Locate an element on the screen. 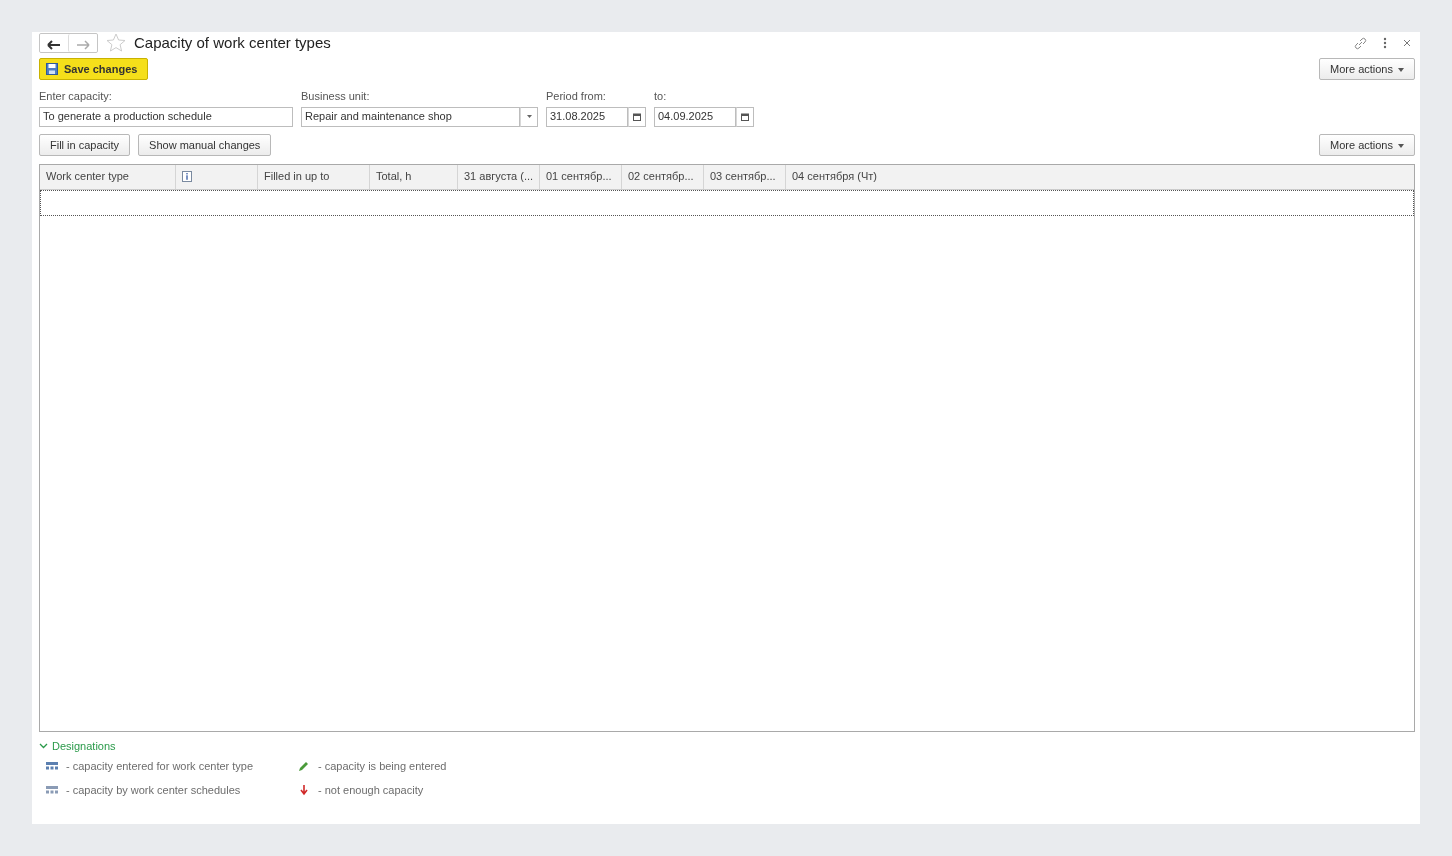  column-header: Filled in up to is located at coordinates (314, 176).